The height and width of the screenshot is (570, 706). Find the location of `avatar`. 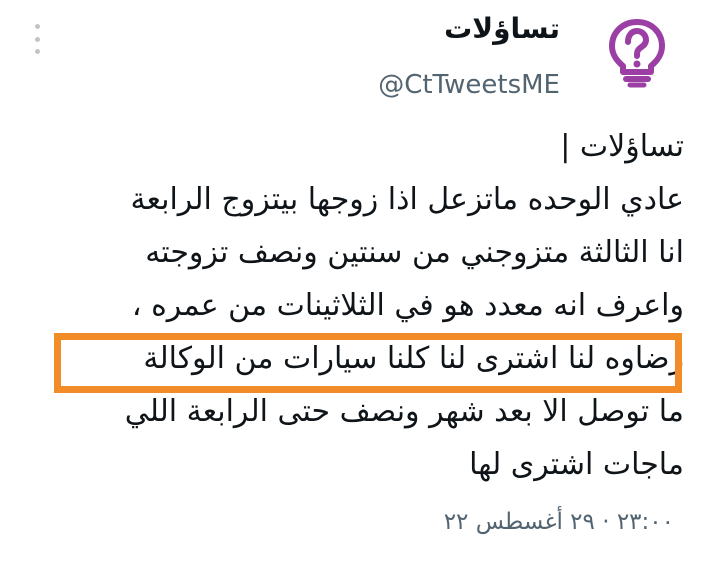

avatar is located at coordinates (637, 53).